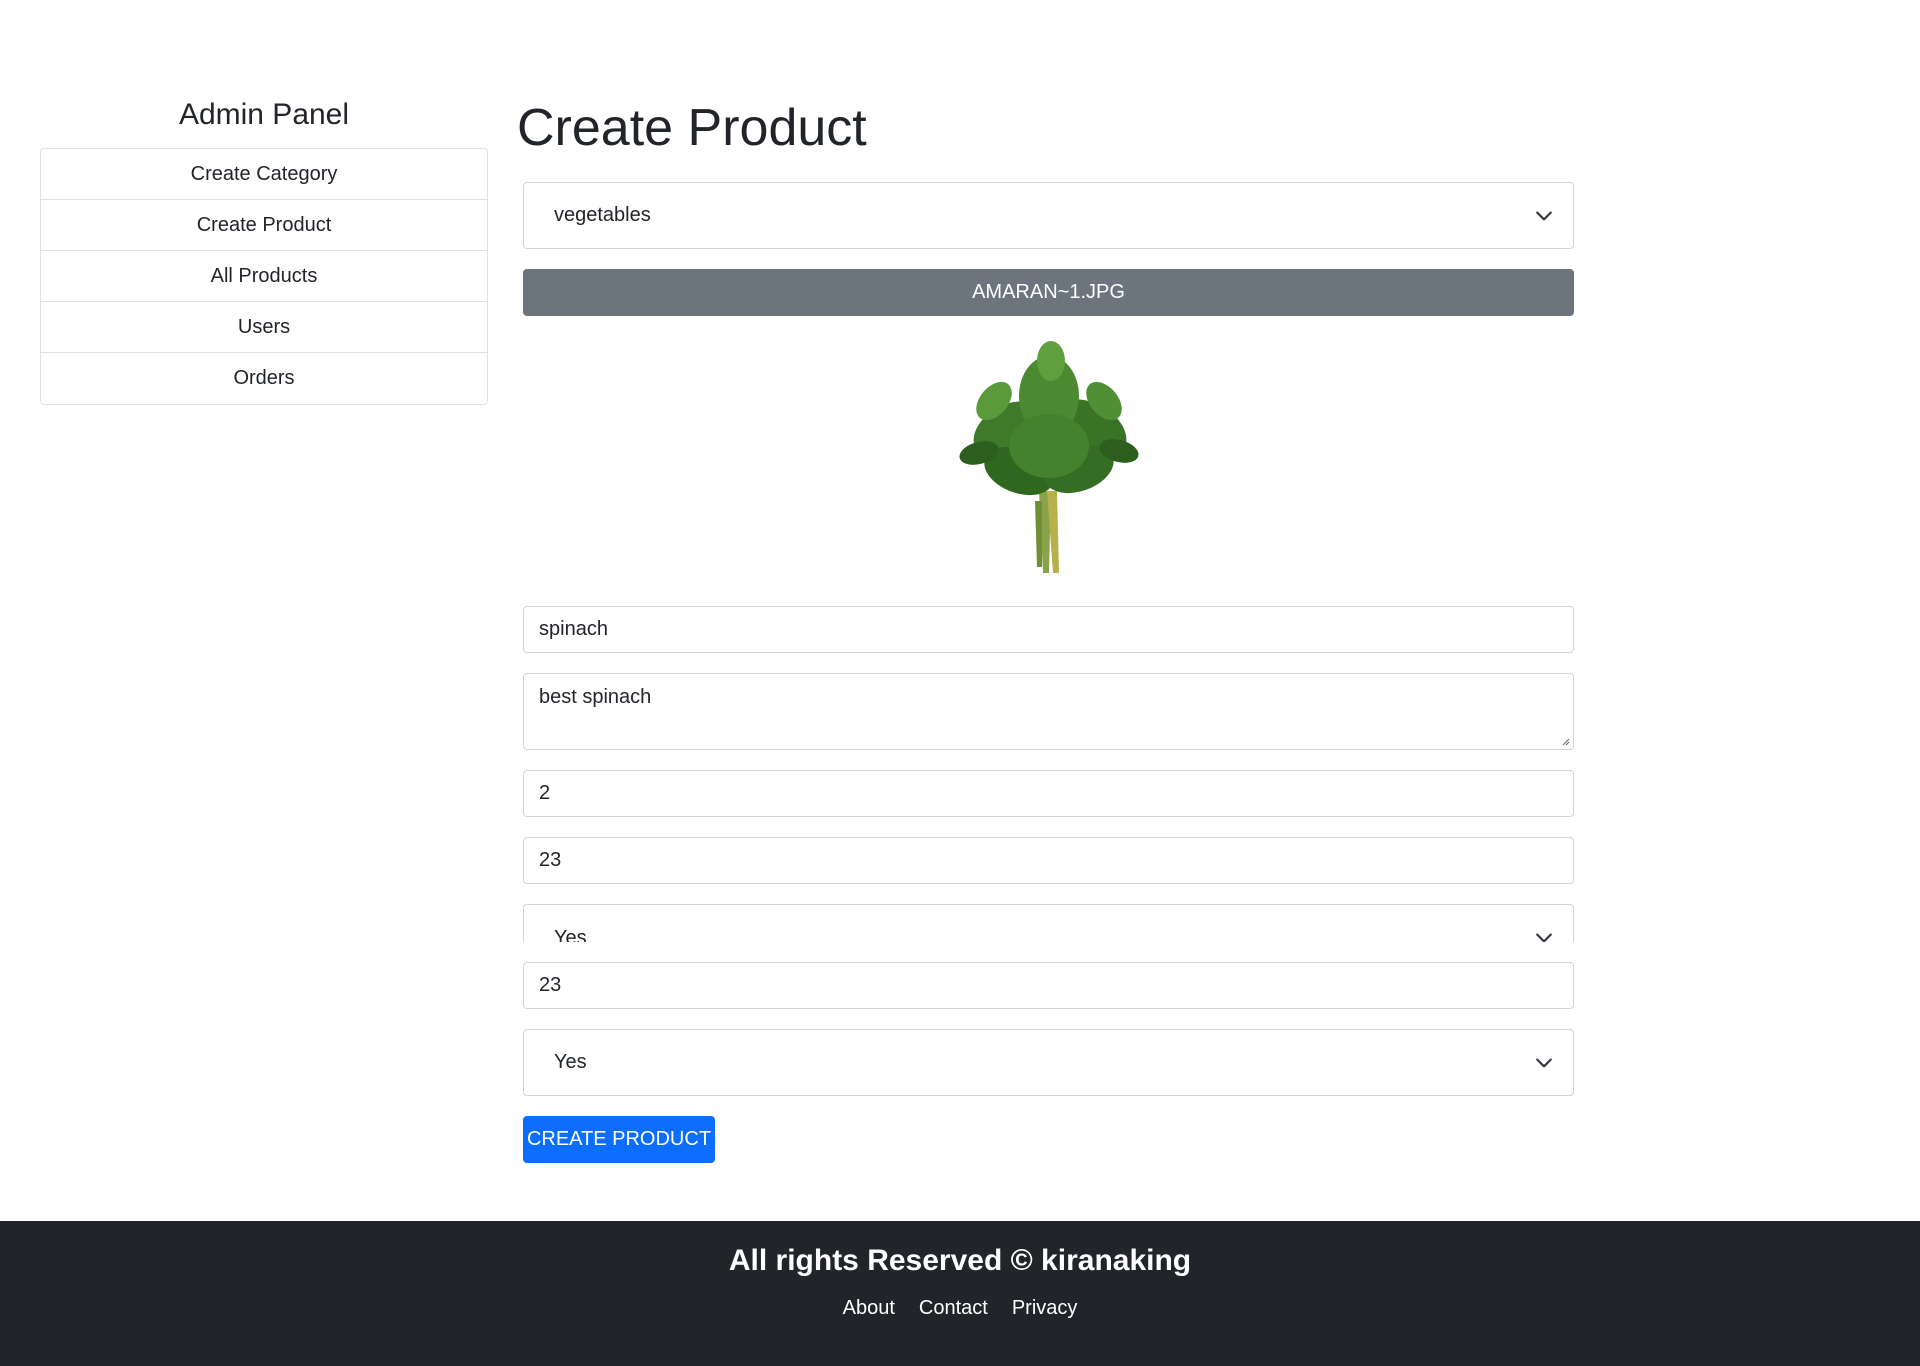 This screenshot has width=1920, height=1366. I want to click on create-product-button-label: CREATE PRODUCT, so click(619, 1139).